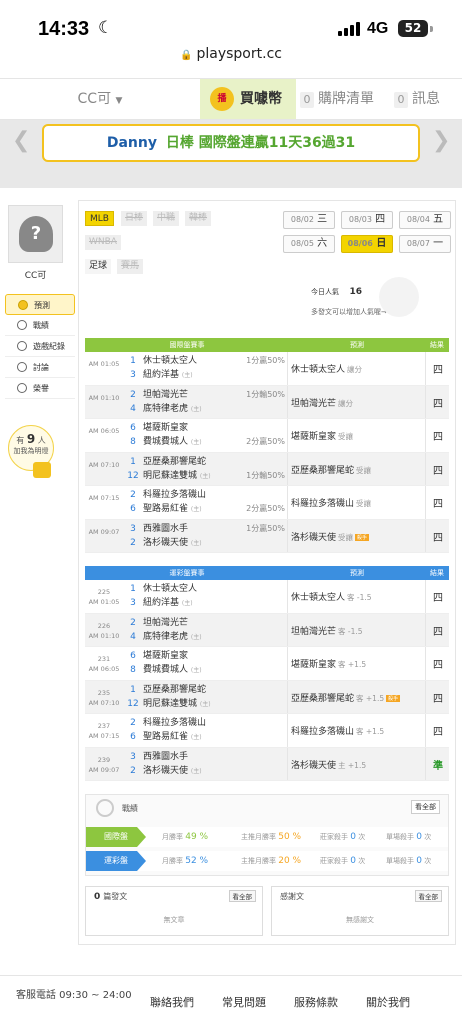  I want to click on sidebar-item-label: 預測, so click(42, 305).